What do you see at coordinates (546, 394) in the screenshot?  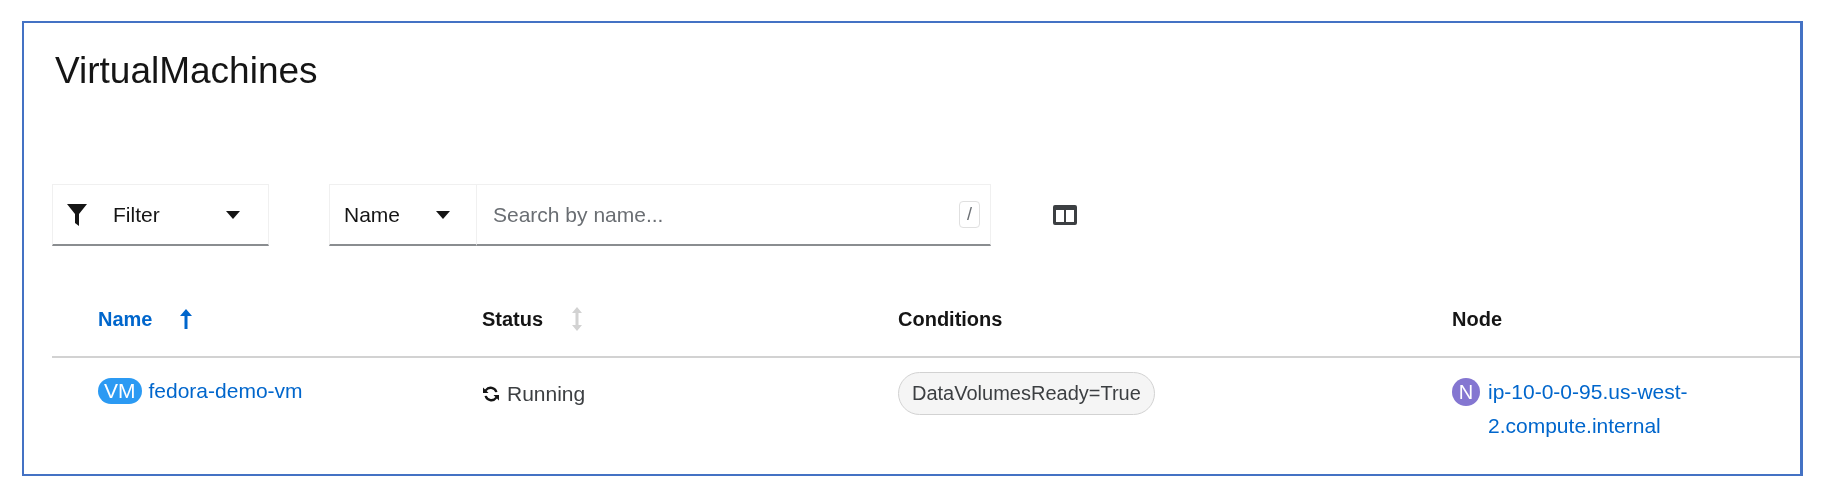 I see `status-text: Running` at bounding box center [546, 394].